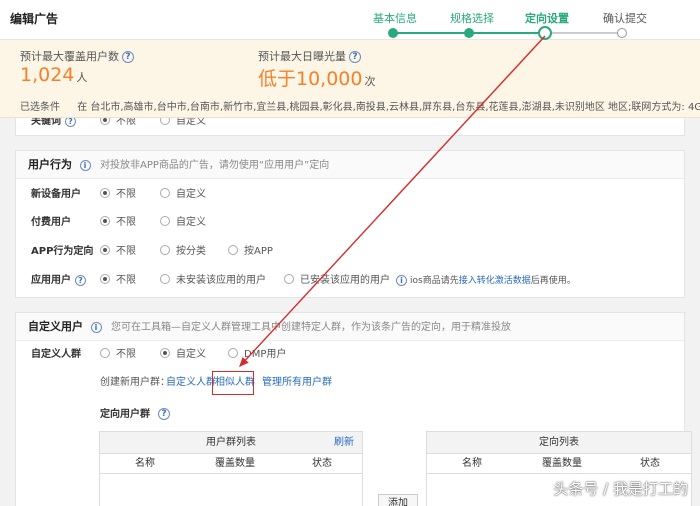 This screenshot has width=700, height=506. I want to click on section-title: 用户行为, so click(50, 164).